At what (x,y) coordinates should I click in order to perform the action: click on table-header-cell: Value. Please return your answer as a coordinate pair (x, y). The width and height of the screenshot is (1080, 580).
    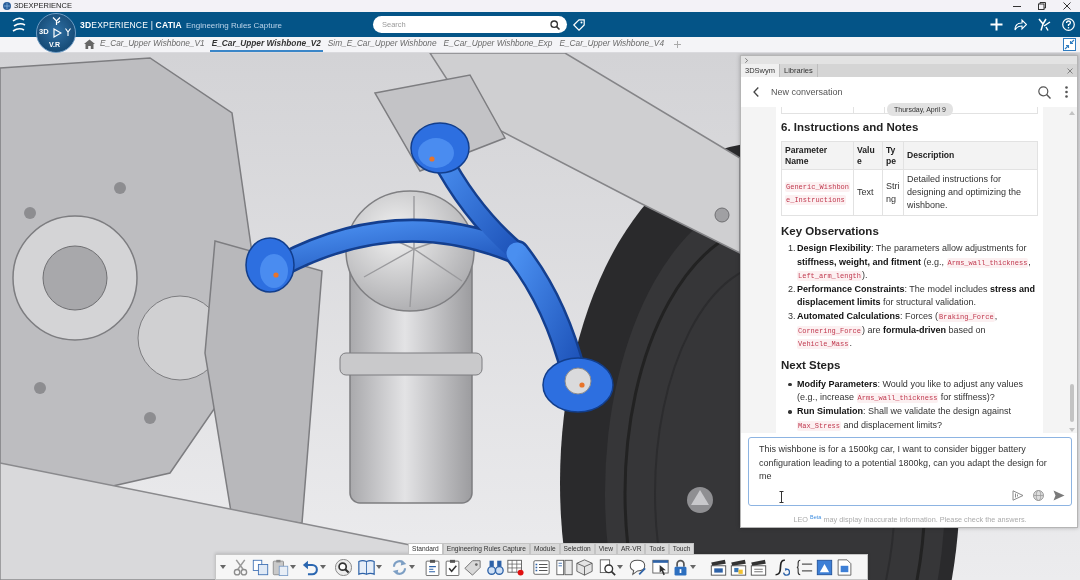
    Looking at the image, I should click on (868, 155).